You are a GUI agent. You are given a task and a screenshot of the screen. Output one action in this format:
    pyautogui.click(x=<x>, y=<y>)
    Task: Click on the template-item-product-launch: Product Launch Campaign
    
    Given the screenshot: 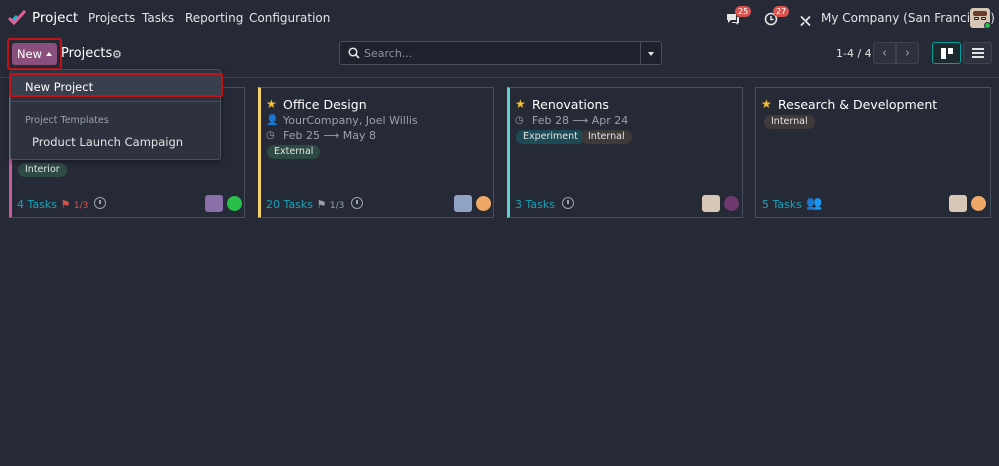 What is the action you would take?
    pyautogui.click(x=107, y=142)
    